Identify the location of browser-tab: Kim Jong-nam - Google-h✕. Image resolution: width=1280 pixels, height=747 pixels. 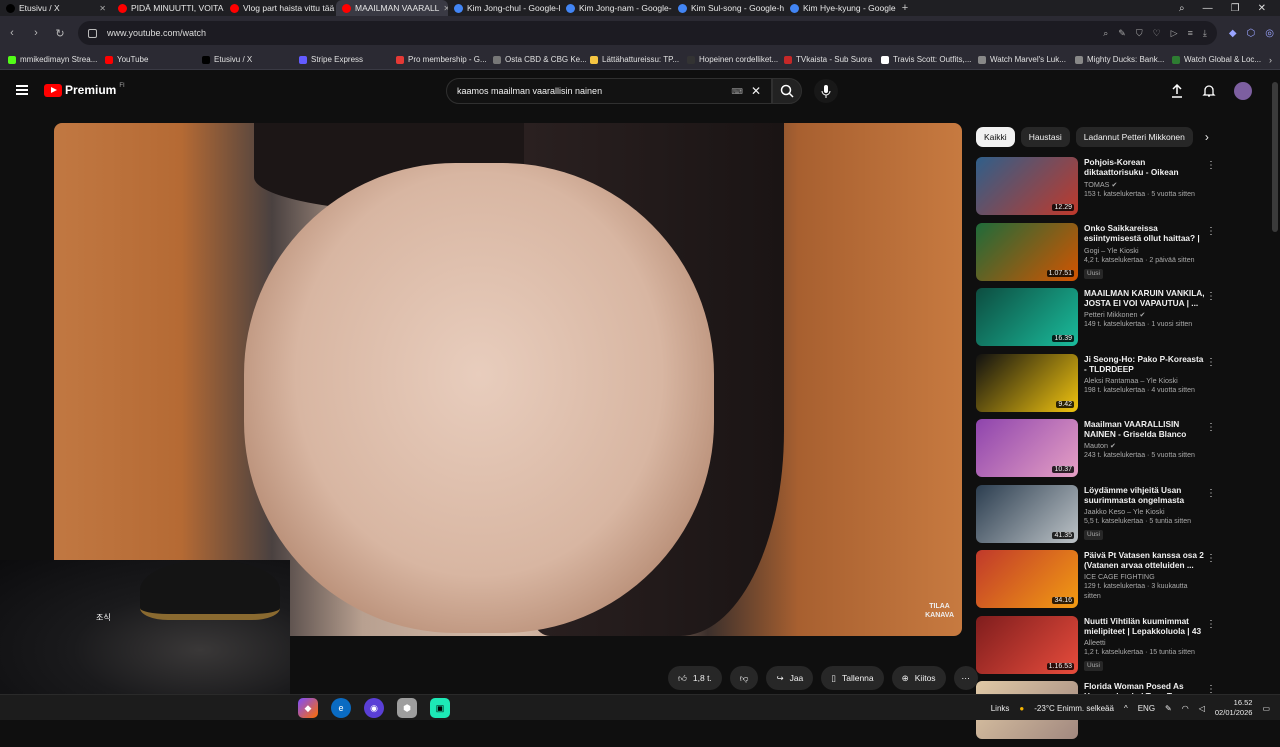
(616, 8).